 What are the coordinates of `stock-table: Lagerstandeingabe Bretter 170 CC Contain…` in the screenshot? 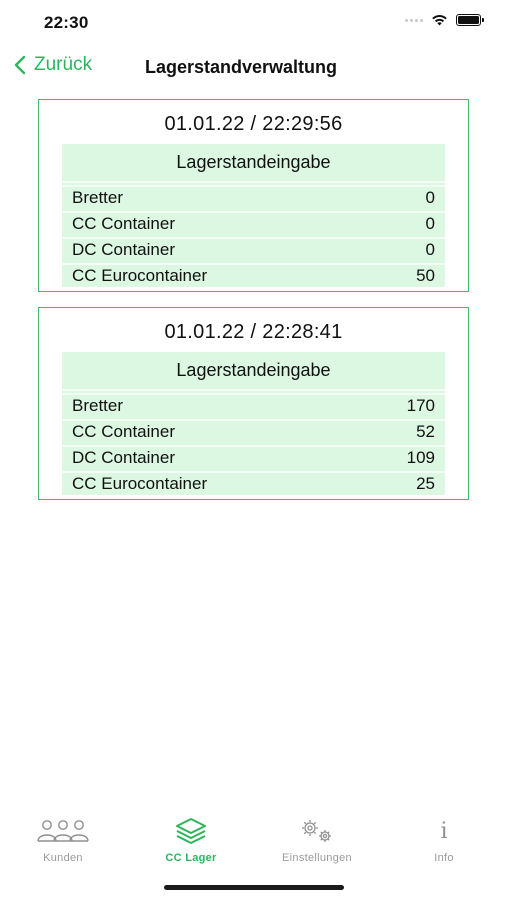 It's located at (253, 423).